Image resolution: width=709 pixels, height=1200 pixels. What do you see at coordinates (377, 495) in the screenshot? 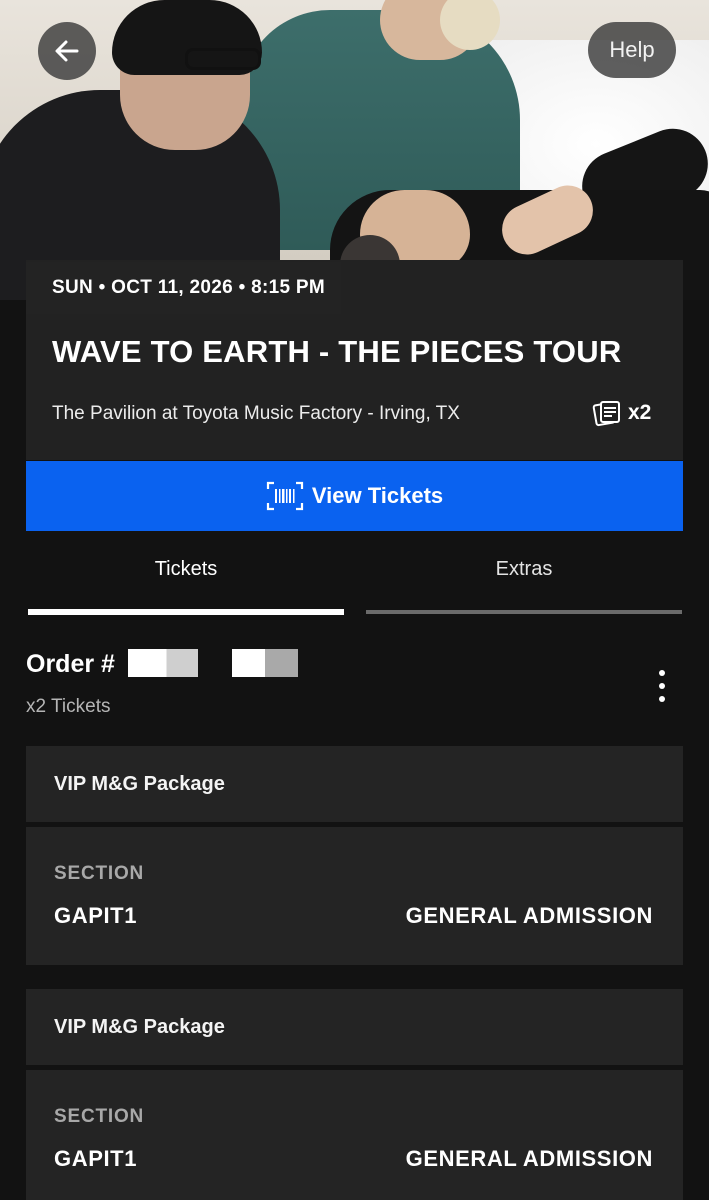
I see `view-tickets-label: View Tickets` at bounding box center [377, 495].